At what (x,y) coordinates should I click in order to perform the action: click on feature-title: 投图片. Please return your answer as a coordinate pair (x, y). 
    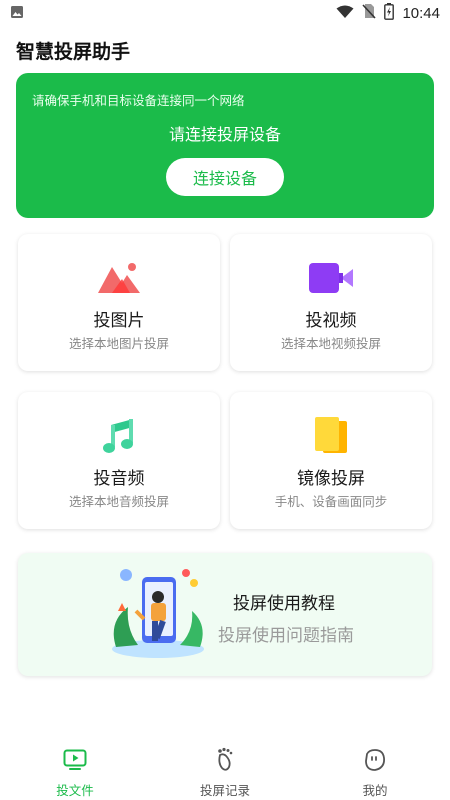
    Looking at the image, I should click on (119, 321).